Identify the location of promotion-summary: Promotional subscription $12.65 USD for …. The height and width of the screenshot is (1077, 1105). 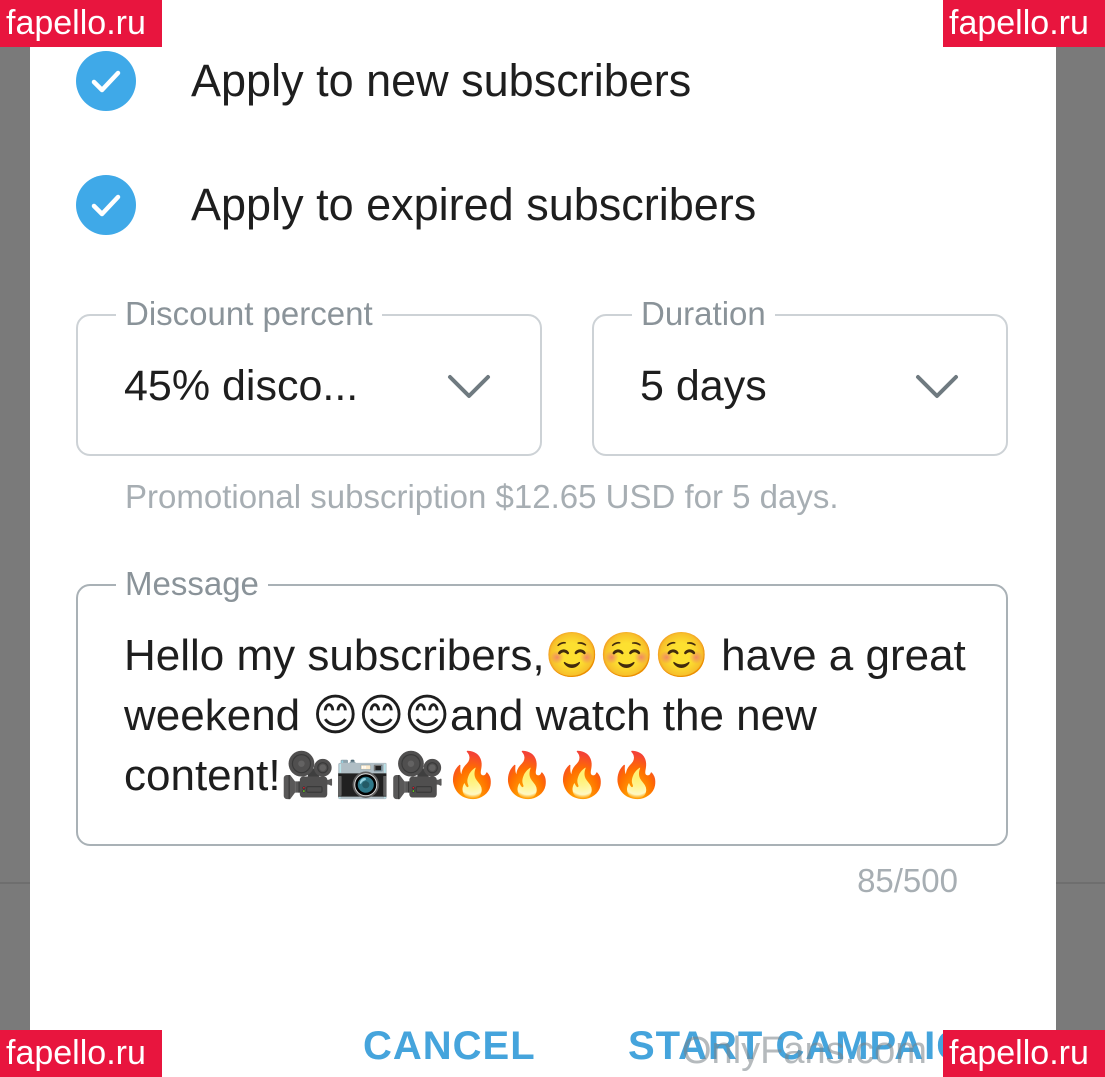
(482, 496).